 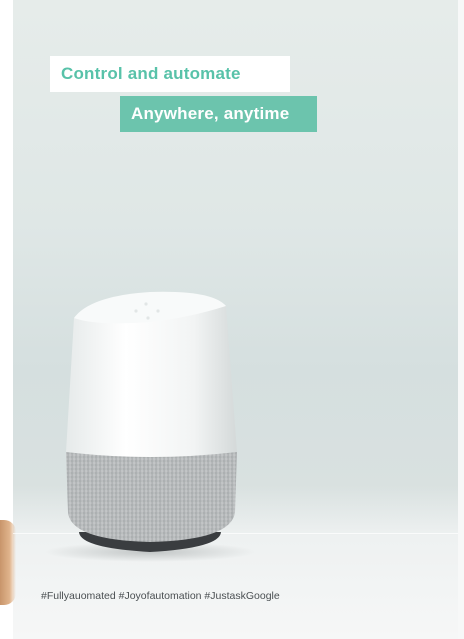 What do you see at coordinates (170, 74) in the screenshot?
I see `headline-line-1: Control and automate` at bounding box center [170, 74].